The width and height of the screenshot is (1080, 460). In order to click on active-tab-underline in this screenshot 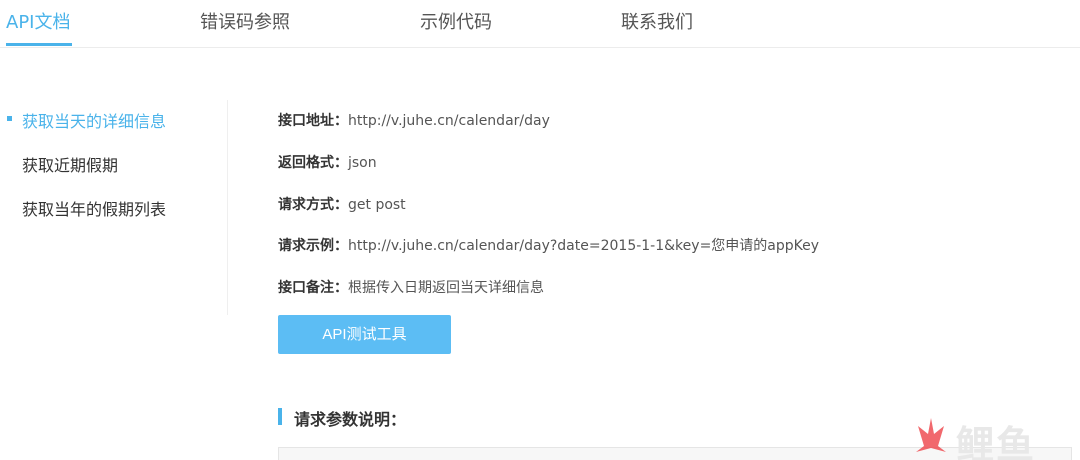, I will do `click(39, 44)`.